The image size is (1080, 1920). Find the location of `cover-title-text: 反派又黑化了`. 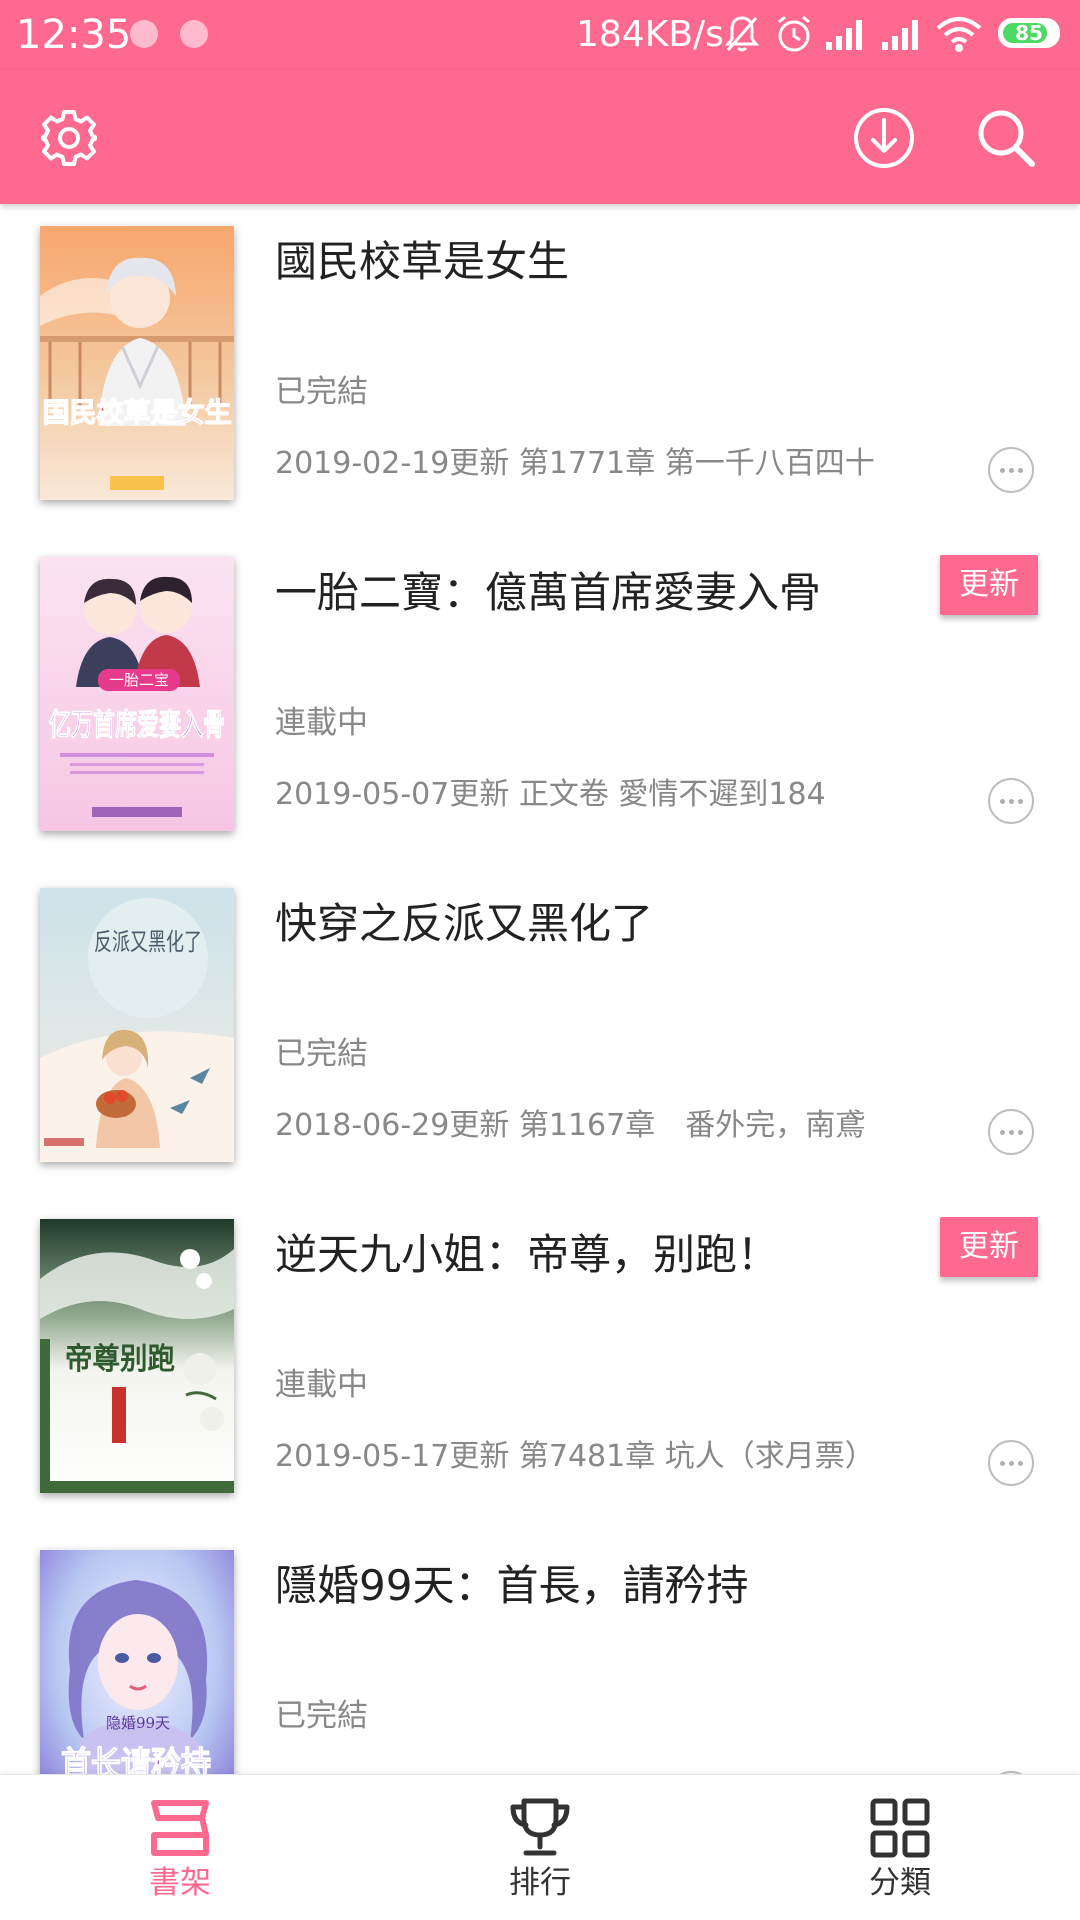

cover-title-text: 反派又黑化了 is located at coordinates (148, 942).